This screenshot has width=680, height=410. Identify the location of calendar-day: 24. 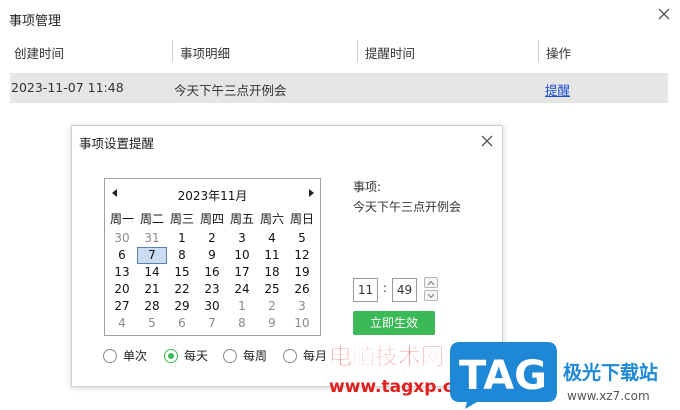
(242, 289).